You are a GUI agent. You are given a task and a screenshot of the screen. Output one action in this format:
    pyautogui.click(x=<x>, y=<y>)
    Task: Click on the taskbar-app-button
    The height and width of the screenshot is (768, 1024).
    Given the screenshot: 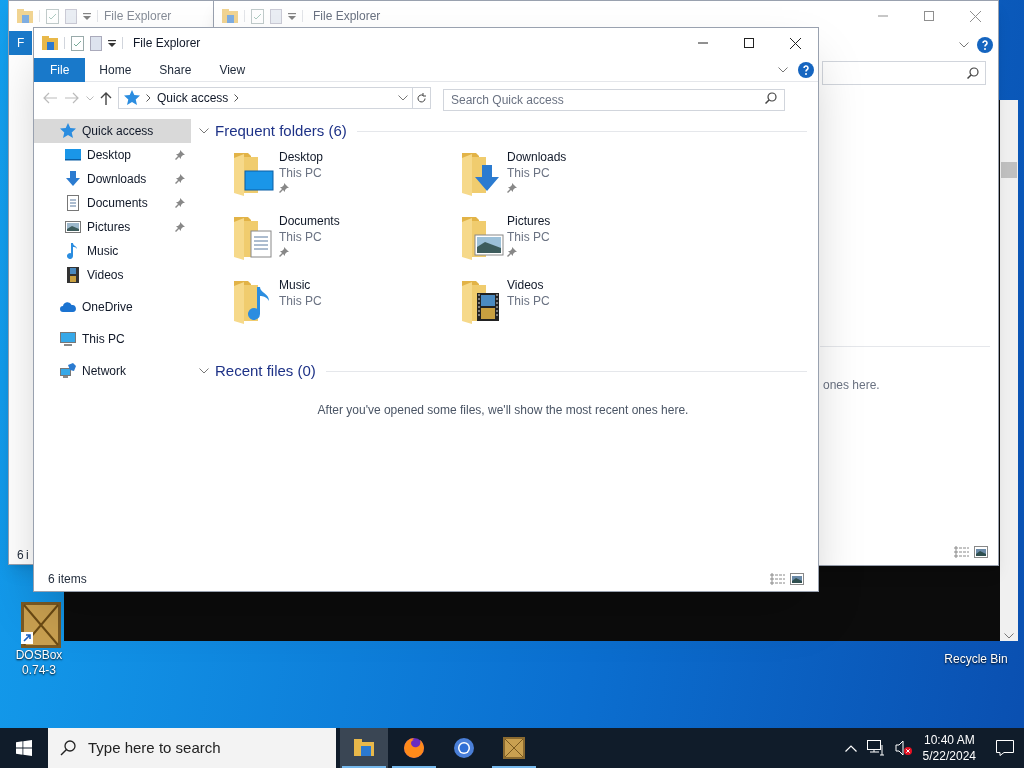 What is the action you would take?
    pyautogui.click(x=364, y=748)
    